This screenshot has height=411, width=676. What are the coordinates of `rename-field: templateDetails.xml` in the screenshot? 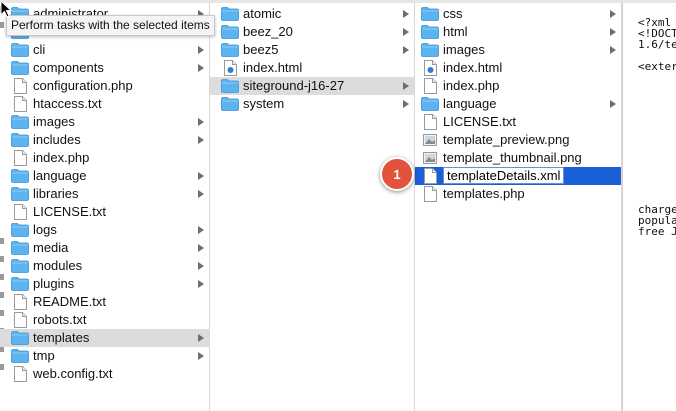 It's located at (504, 175).